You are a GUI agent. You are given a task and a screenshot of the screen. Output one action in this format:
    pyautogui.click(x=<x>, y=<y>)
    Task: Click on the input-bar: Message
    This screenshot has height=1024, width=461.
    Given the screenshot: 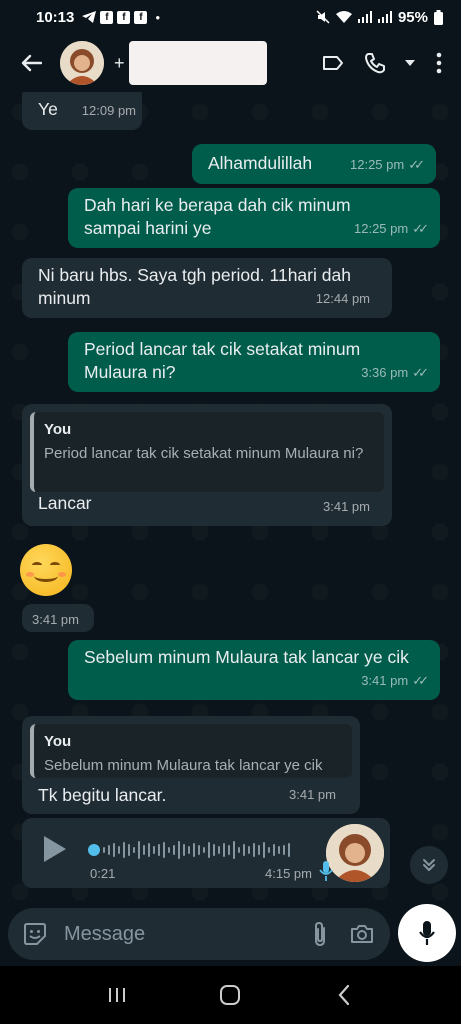 What is the action you would take?
    pyautogui.click(x=230, y=935)
    